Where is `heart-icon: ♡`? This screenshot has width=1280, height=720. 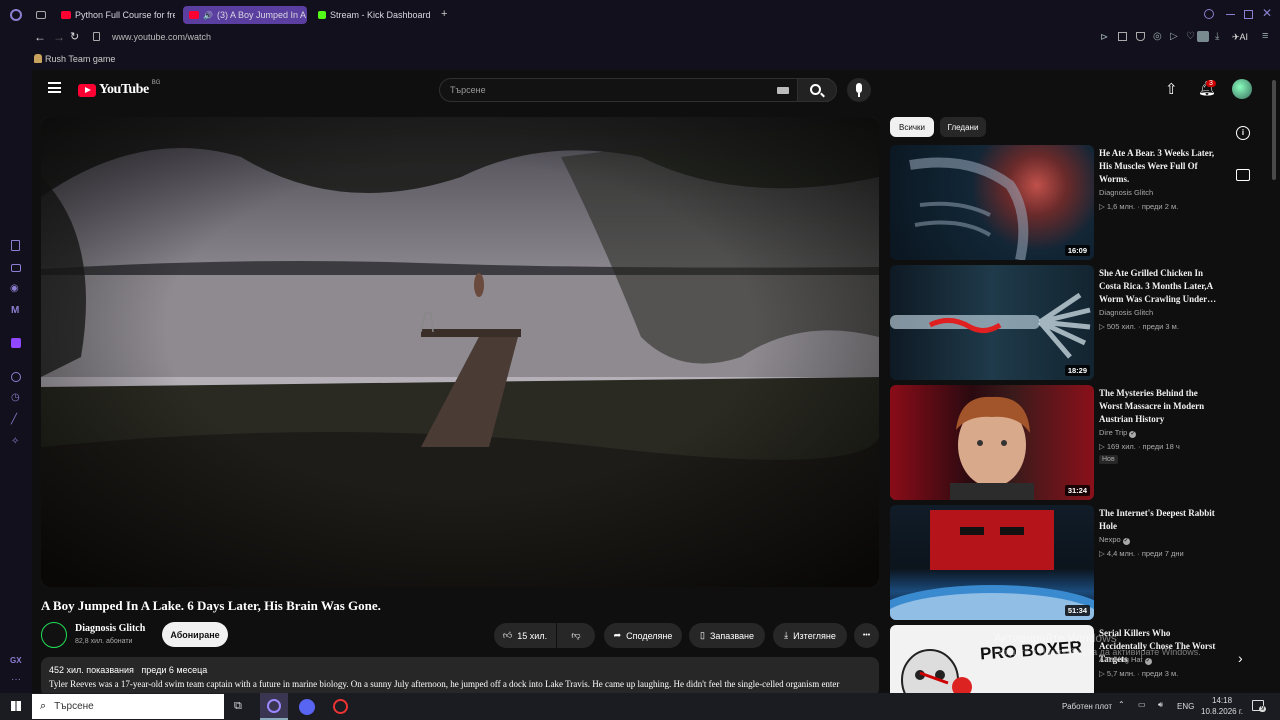 heart-icon: ♡ is located at coordinates (1190, 37).